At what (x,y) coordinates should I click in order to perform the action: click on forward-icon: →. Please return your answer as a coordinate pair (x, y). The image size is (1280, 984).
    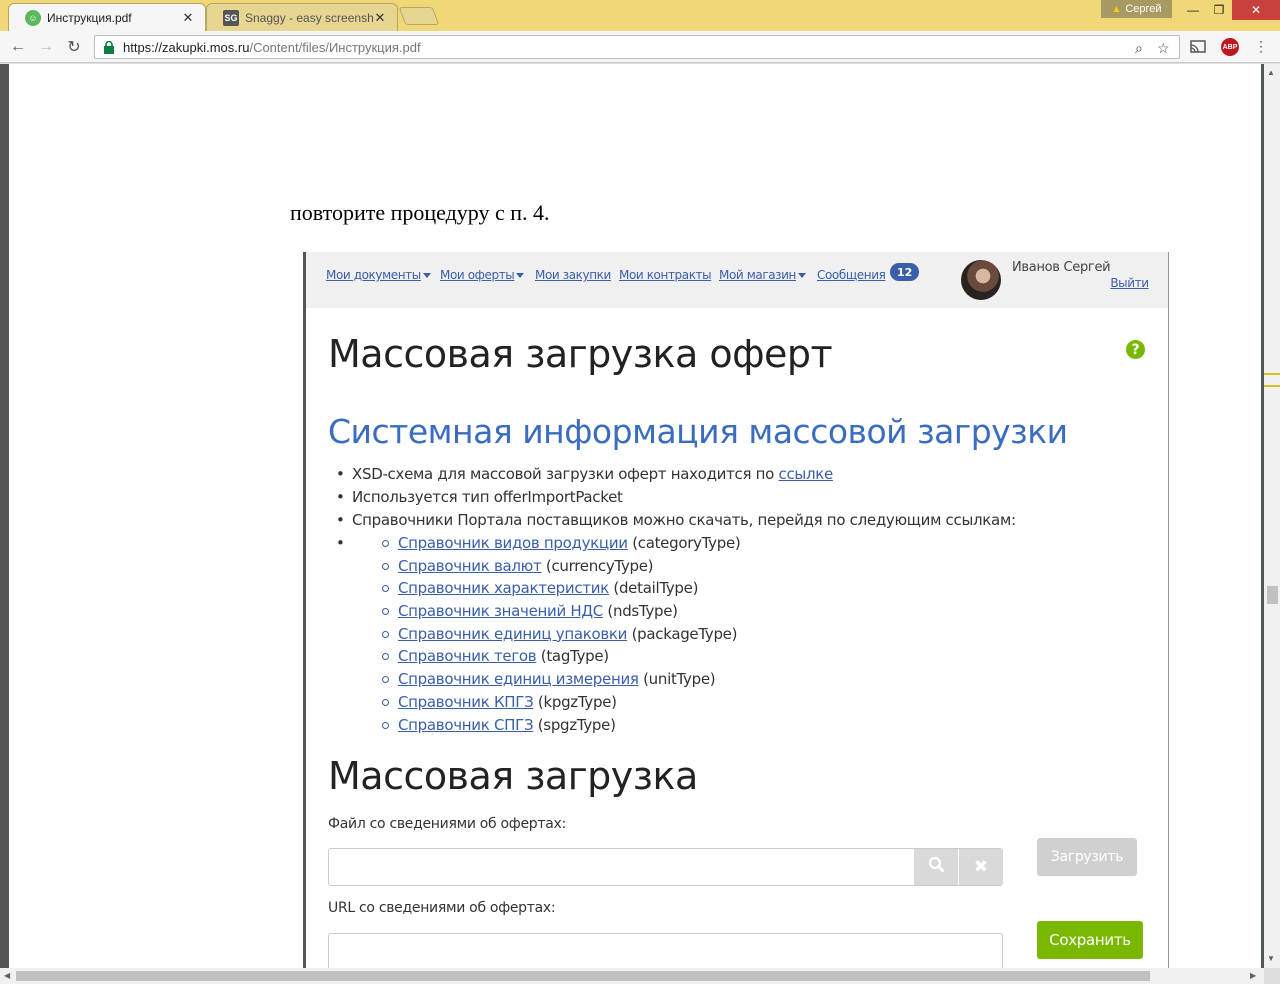
    Looking at the image, I should click on (46, 47).